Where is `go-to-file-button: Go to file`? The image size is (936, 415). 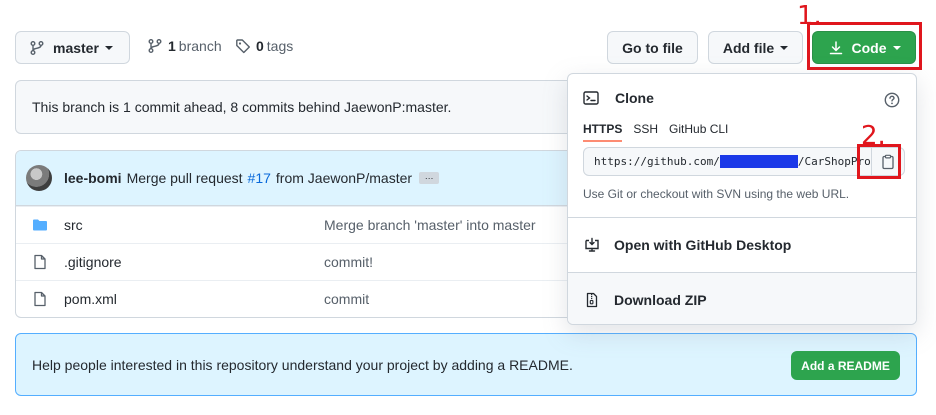 go-to-file-button: Go to file is located at coordinates (652, 47).